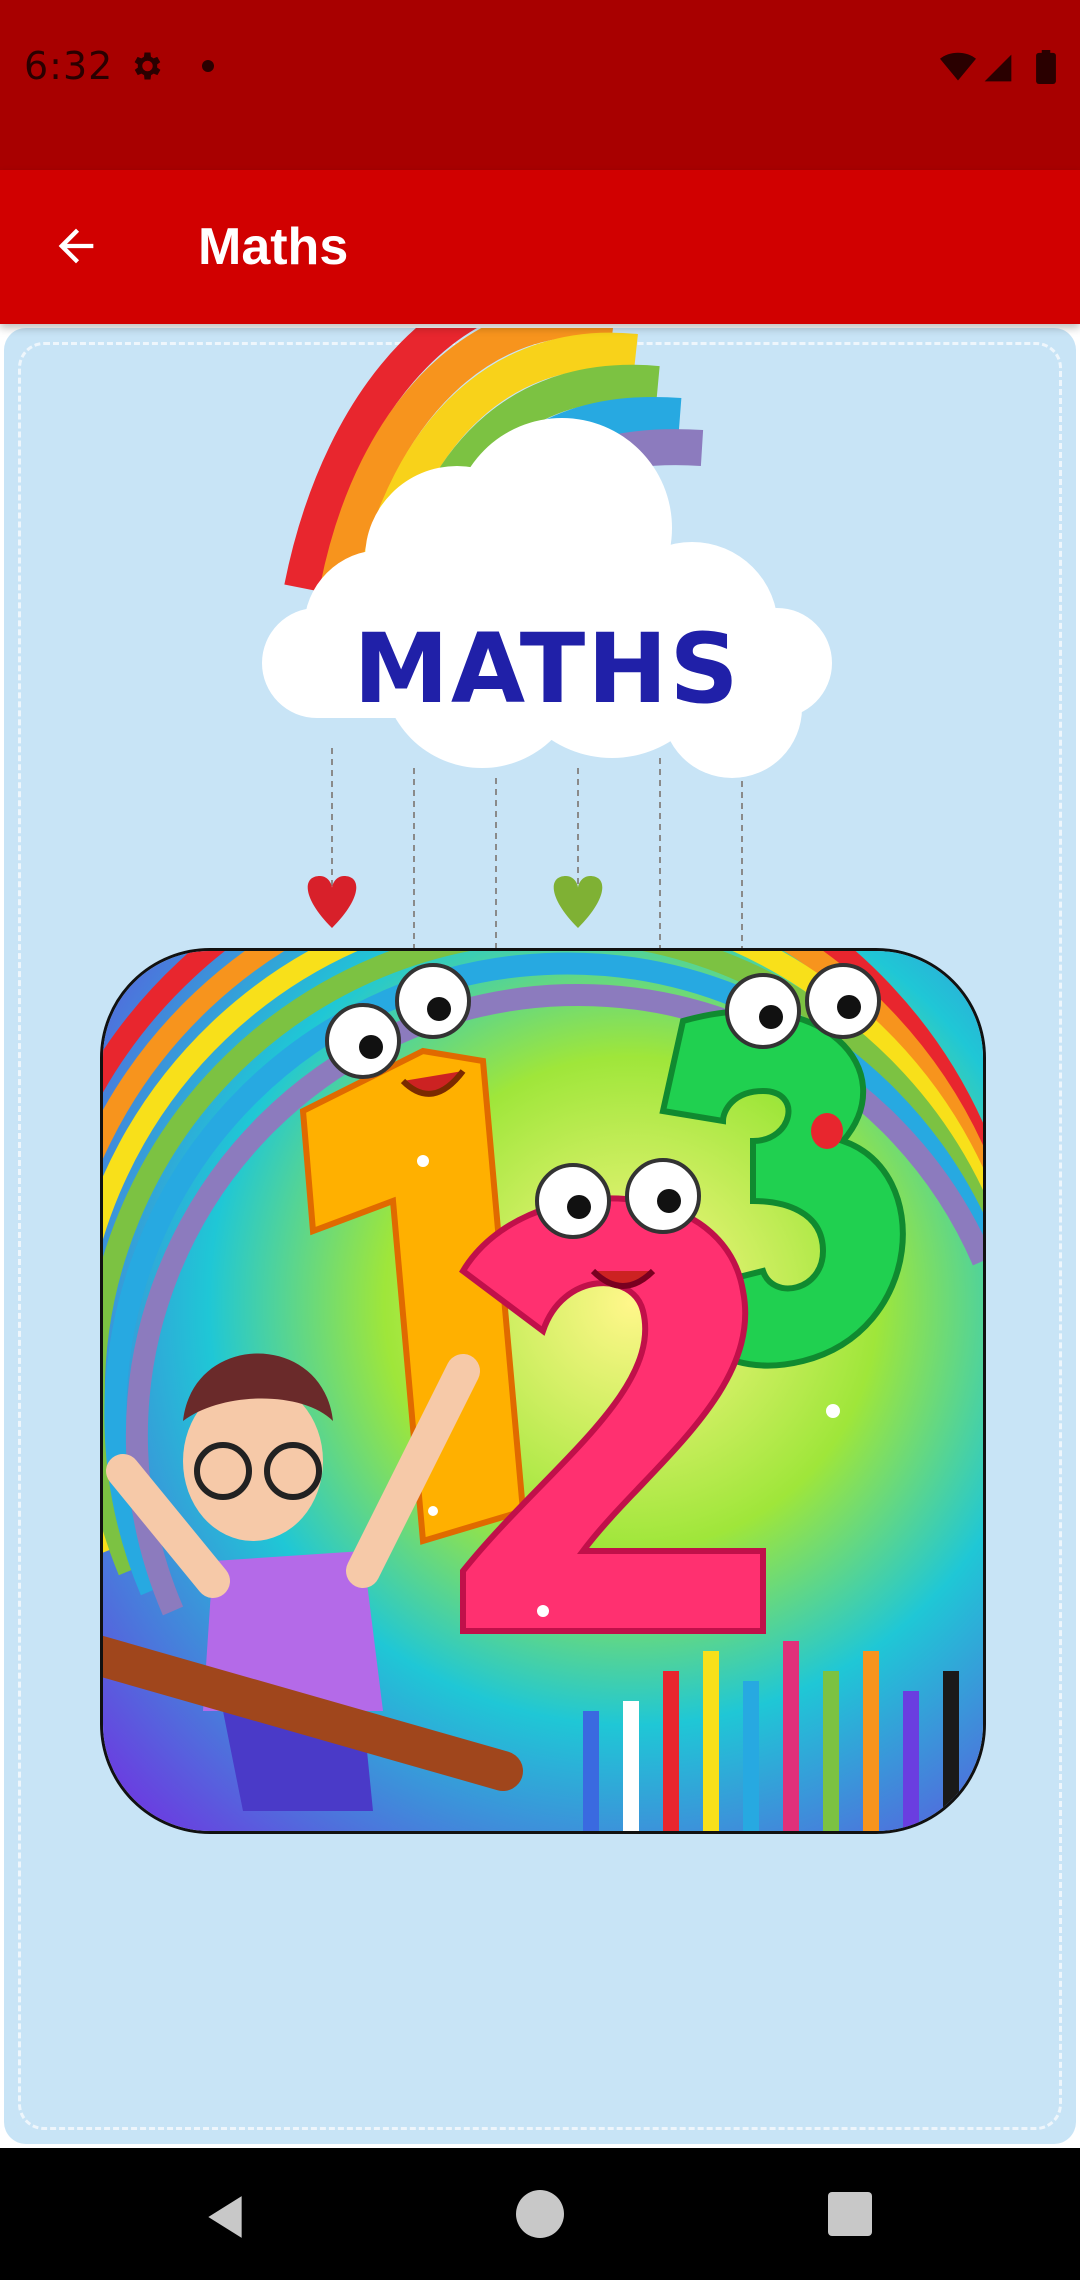 Image resolution: width=1080 pixels, height=2280 pixels. Describe the element at coordinates (225, 2217) in the screenshot. I see `nav-back-icon` at that location.